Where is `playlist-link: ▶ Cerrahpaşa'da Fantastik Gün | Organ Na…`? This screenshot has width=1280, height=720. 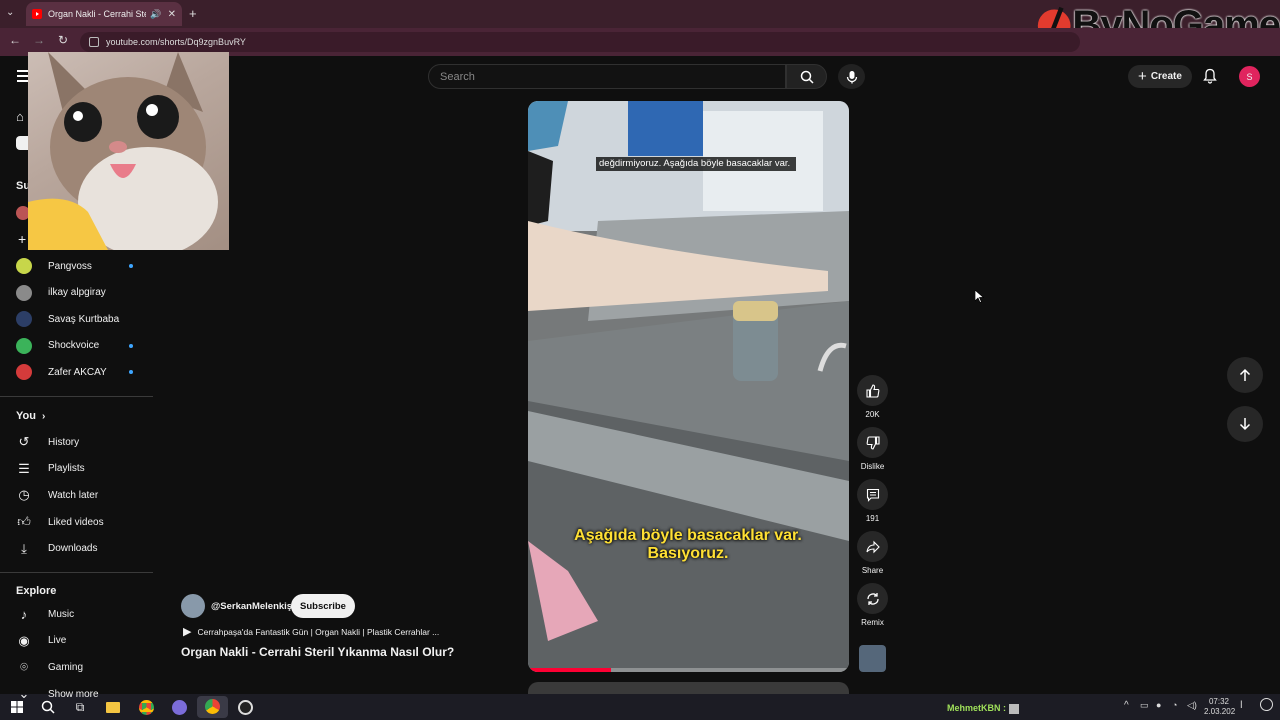
playlist-link: ▶ Cerrahpaşa'da Fantastik Gün | Organ Na… is located at coordinates (311, 631).